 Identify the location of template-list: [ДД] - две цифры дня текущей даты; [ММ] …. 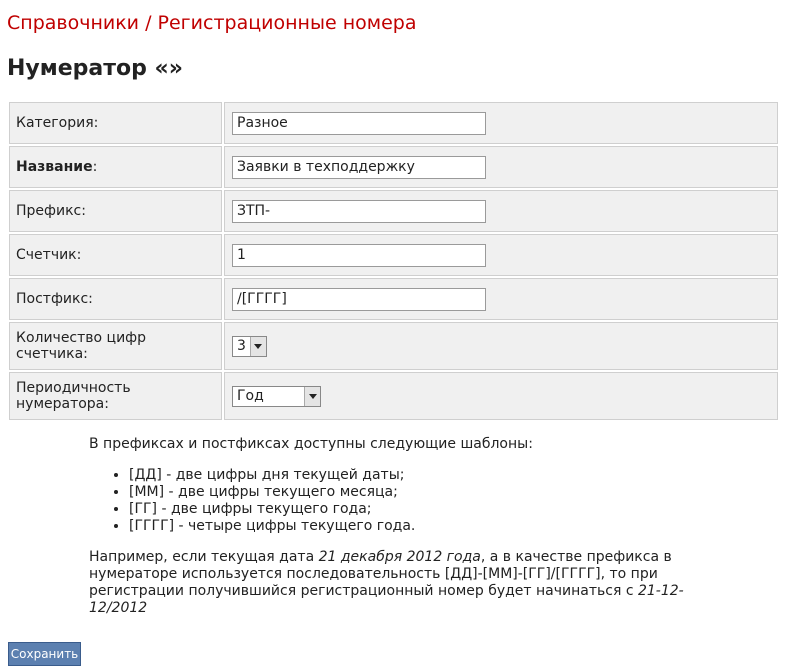
(394, 501).